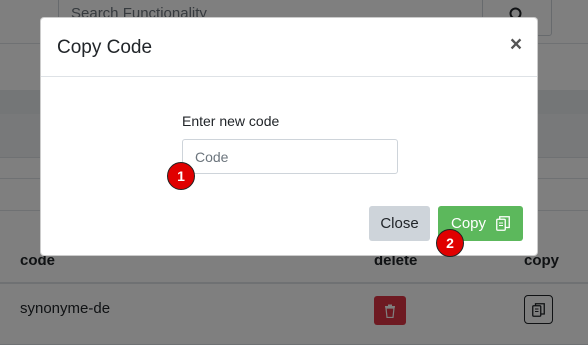 The width and height of the screenshot is (588, 345). I want to click on copy-icon, so click(503, 223).